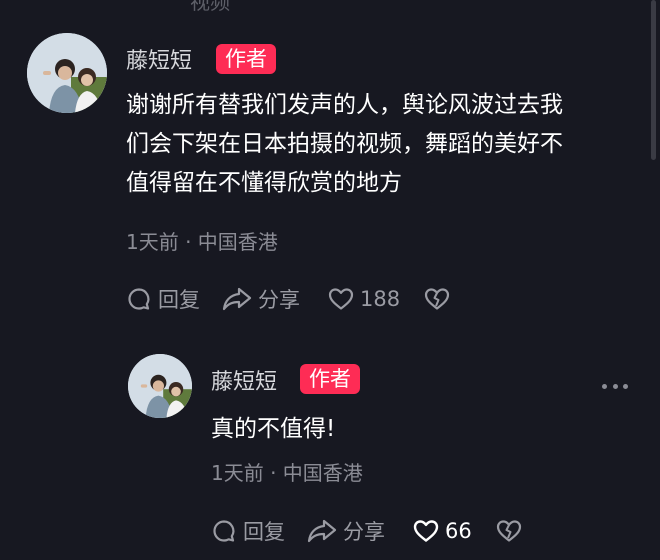 The width and height of the screenshot is (660, 560). I want to click on reply-action-bar: 回复 分享 66, so click(366, 531).